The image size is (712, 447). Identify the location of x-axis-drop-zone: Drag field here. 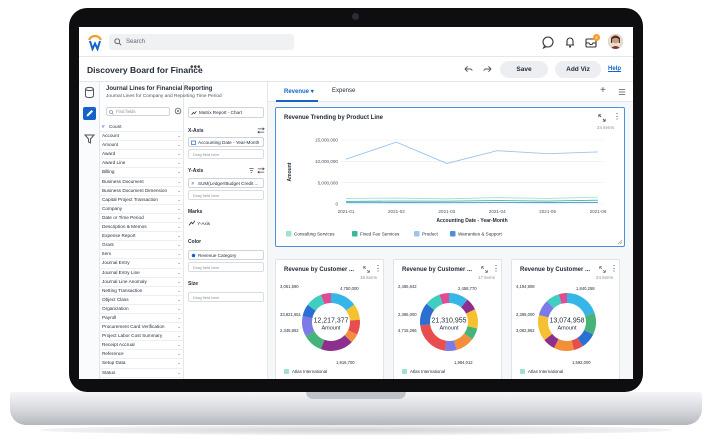
(226, 154).